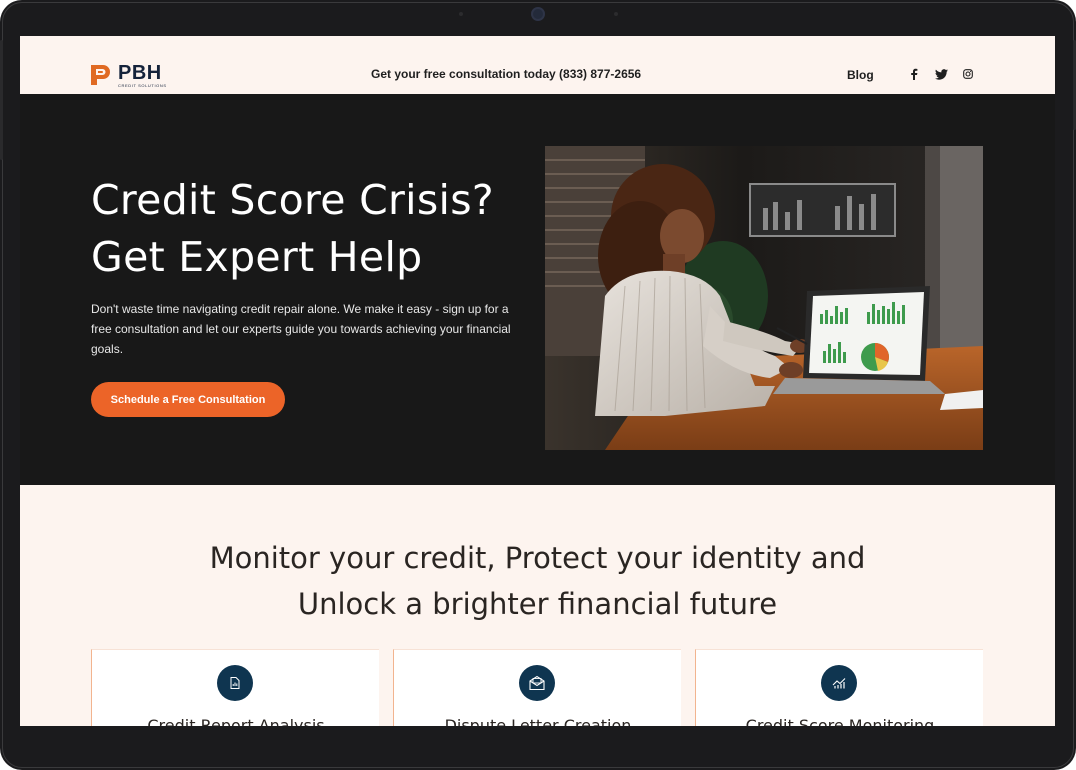 This screenshot has width=1076, height=770. Describe the element at coordinates (292, 200) in the screenshot. I see `hero-heading-line1: Credit Score Crisis?` at that location.